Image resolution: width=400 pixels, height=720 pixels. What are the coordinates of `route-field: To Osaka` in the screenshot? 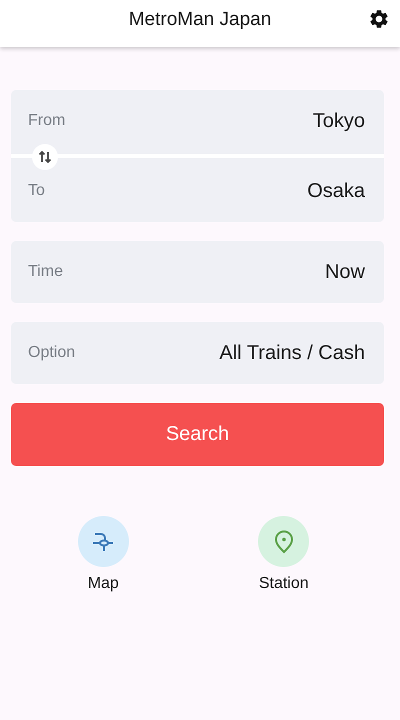 It's located at (197, 191).